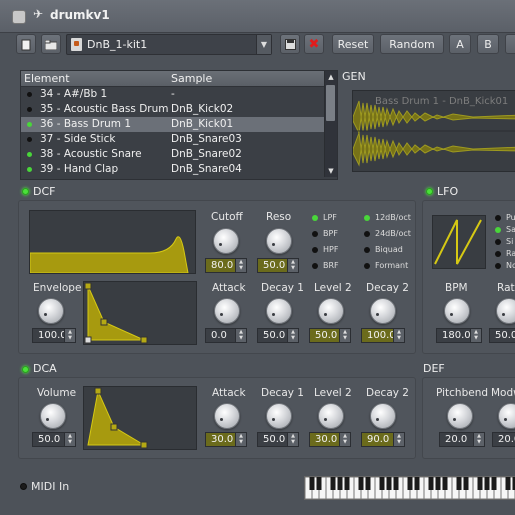 The height and width of the screenshot is (515, 515). I want to click on new-preset-button, so click(26, 44).